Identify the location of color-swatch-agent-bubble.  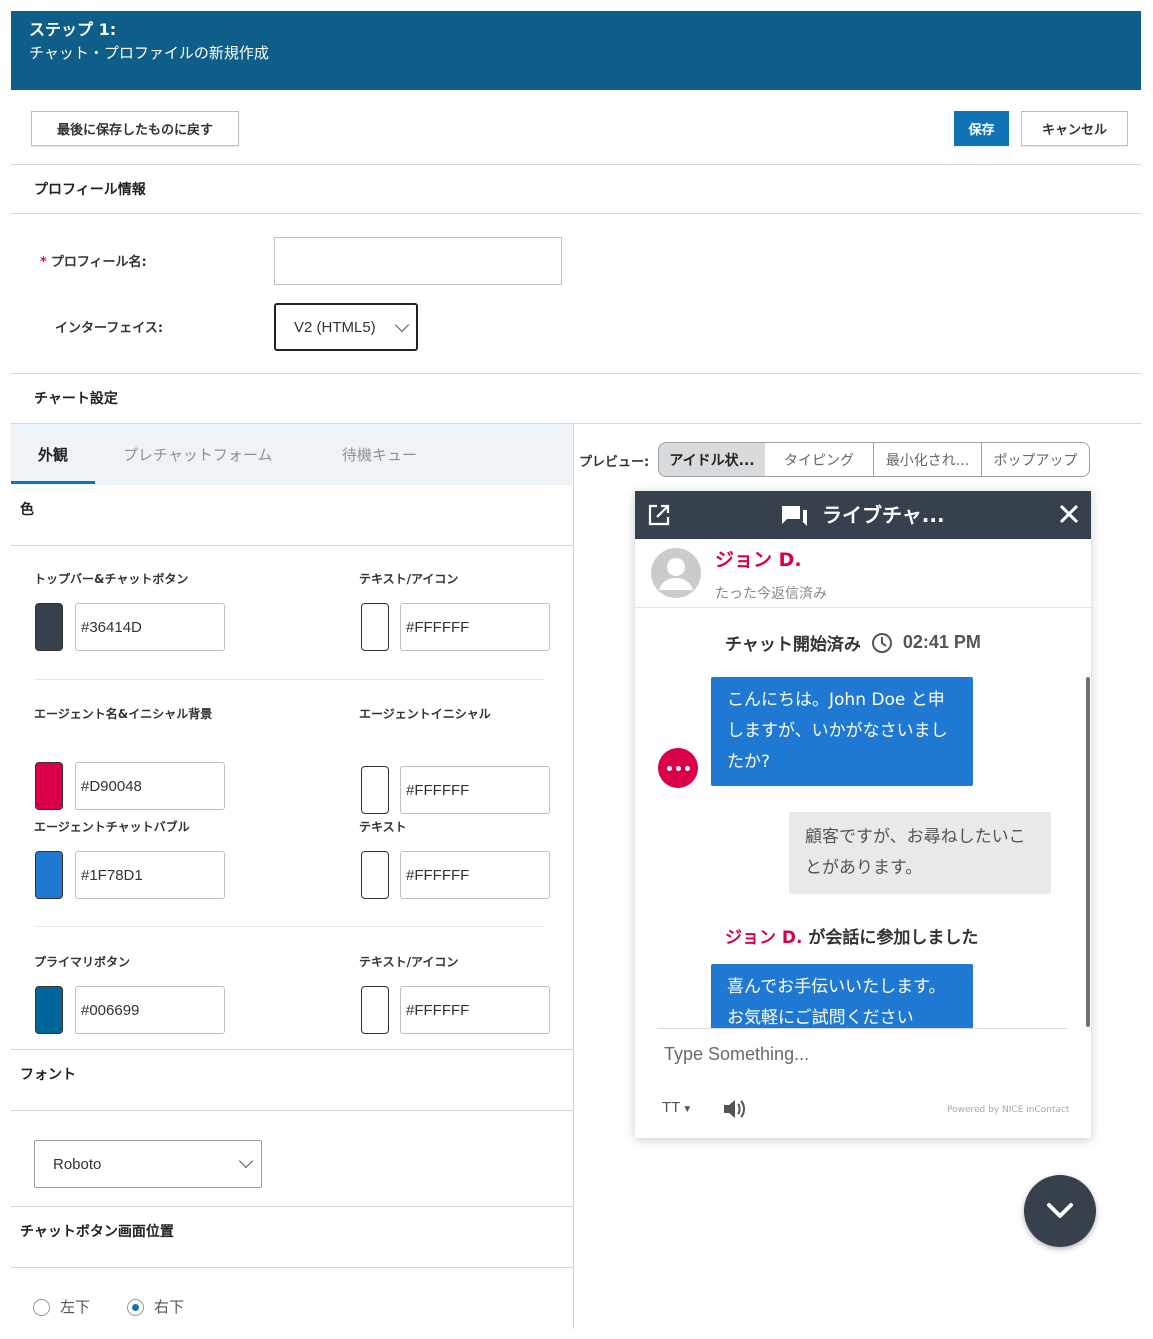
(49, 875).